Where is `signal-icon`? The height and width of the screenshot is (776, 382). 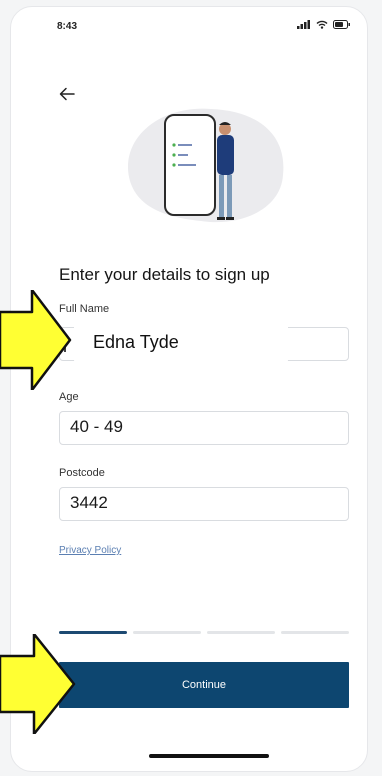 signal-icon is located at coordinates (303, 24).